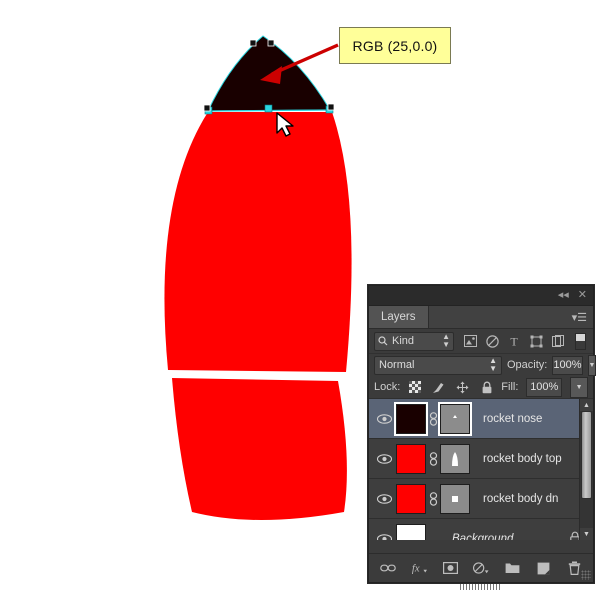  I want to click on layer-style-icon: fx, so click(419, 568).